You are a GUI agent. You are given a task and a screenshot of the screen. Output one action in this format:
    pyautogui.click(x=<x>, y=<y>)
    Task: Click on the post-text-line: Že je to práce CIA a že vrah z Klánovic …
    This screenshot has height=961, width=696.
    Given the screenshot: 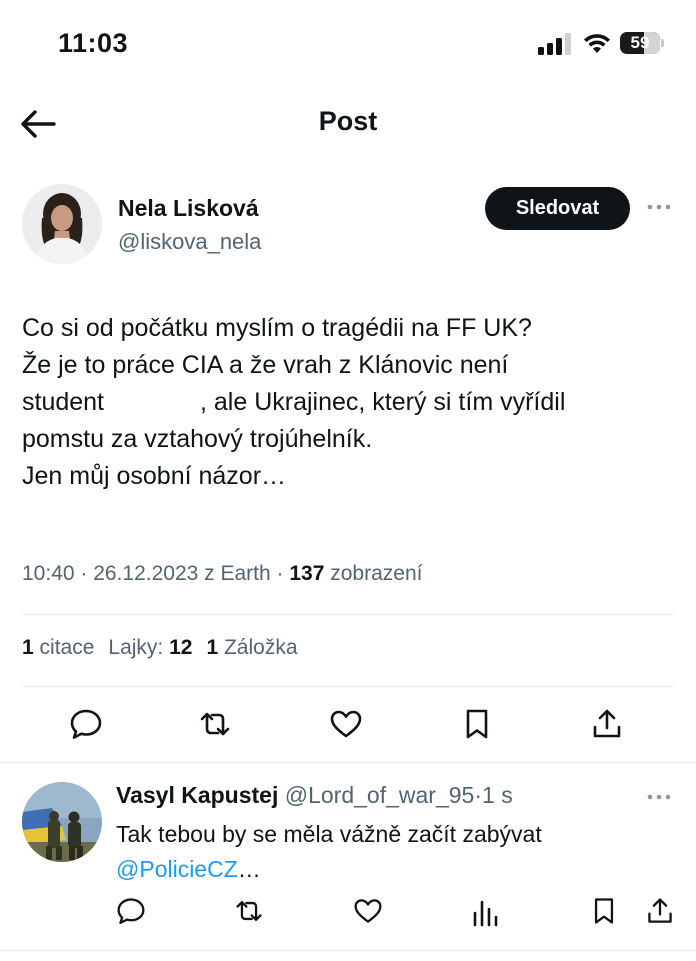 What is the action you would take?
    pyautogui.click(x=265, y=365)
    